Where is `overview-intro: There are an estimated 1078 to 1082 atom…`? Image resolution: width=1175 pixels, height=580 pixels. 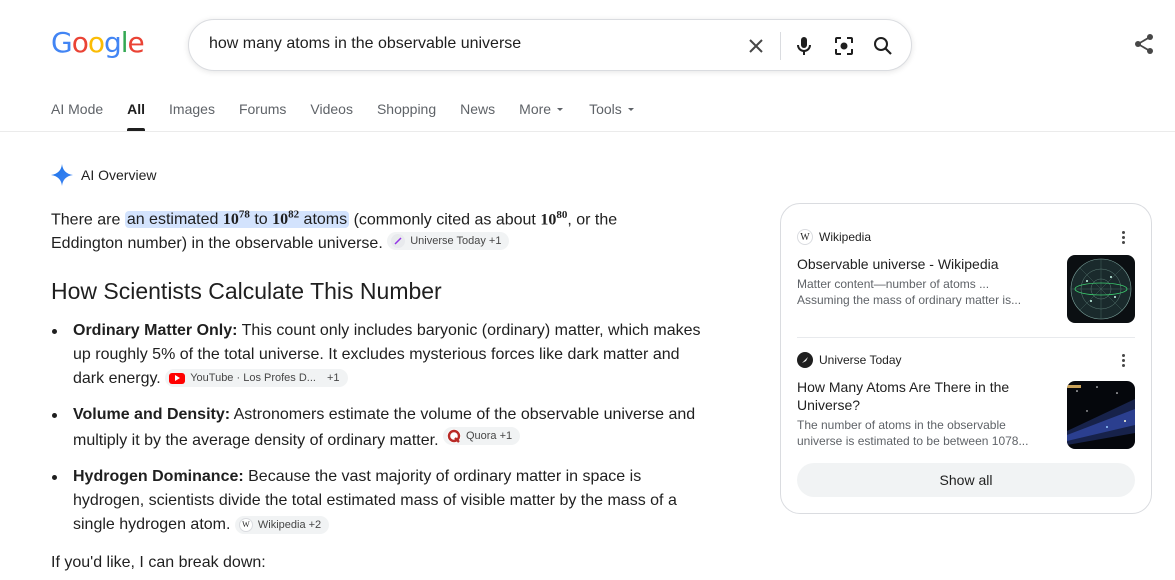
overview-intro: There are an estimated 1078 to 1082 atom… is located at coordinates (371, 229).